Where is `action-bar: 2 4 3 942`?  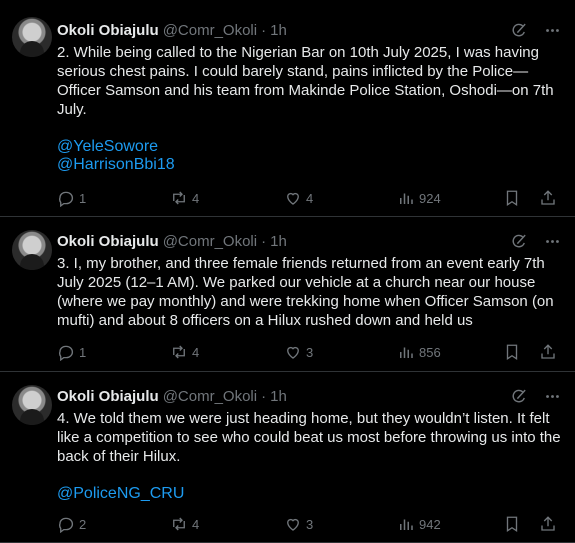 action-bar: 2 4 3 942 is located at coordinates (309, 524).